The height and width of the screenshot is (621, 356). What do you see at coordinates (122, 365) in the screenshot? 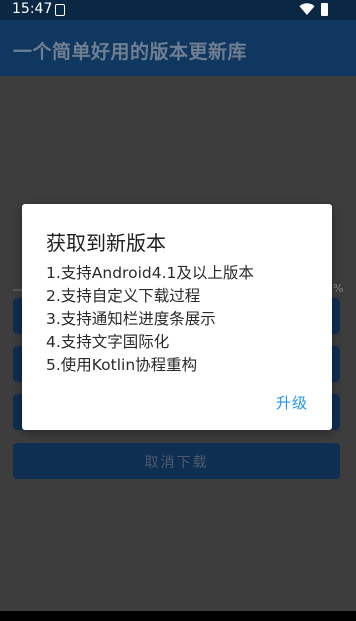
I see `release-note-line: 5.使用Kotlin协程重构` at bounding box center [122, 365].